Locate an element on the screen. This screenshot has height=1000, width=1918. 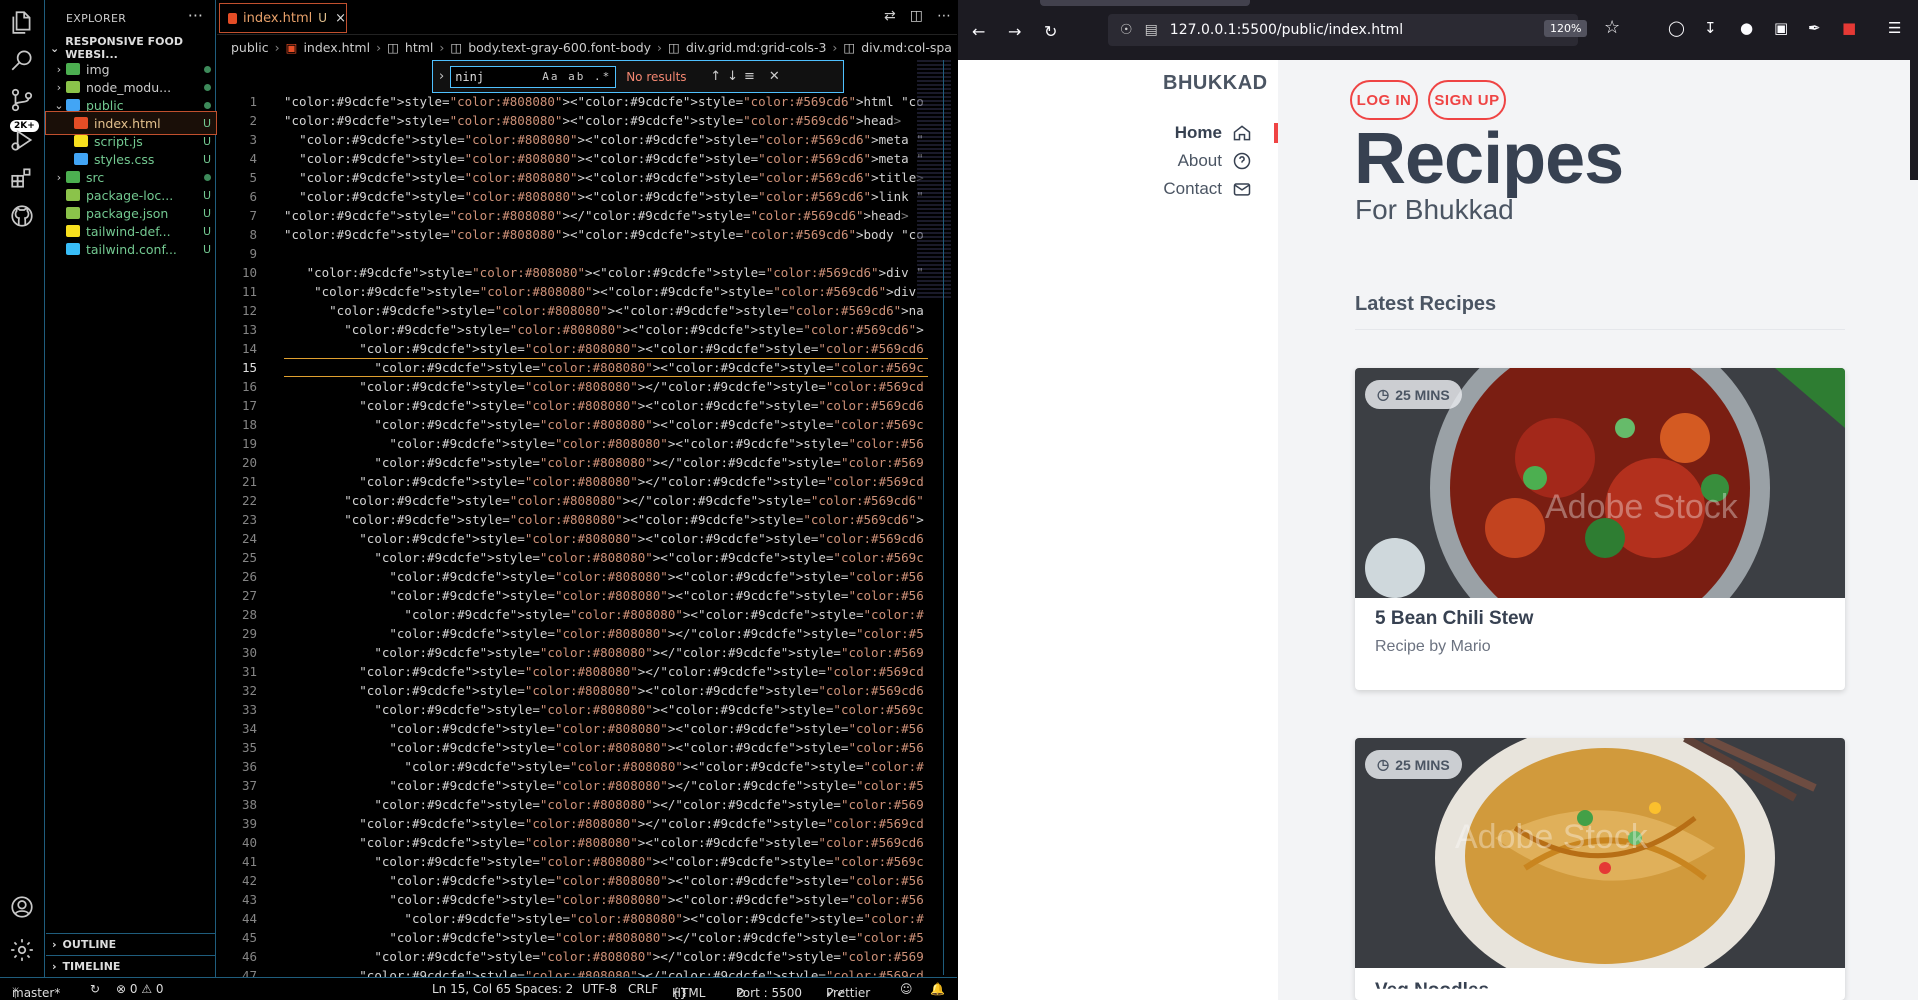
shield-icon: ☉ is located at coordinates (1126, 30).